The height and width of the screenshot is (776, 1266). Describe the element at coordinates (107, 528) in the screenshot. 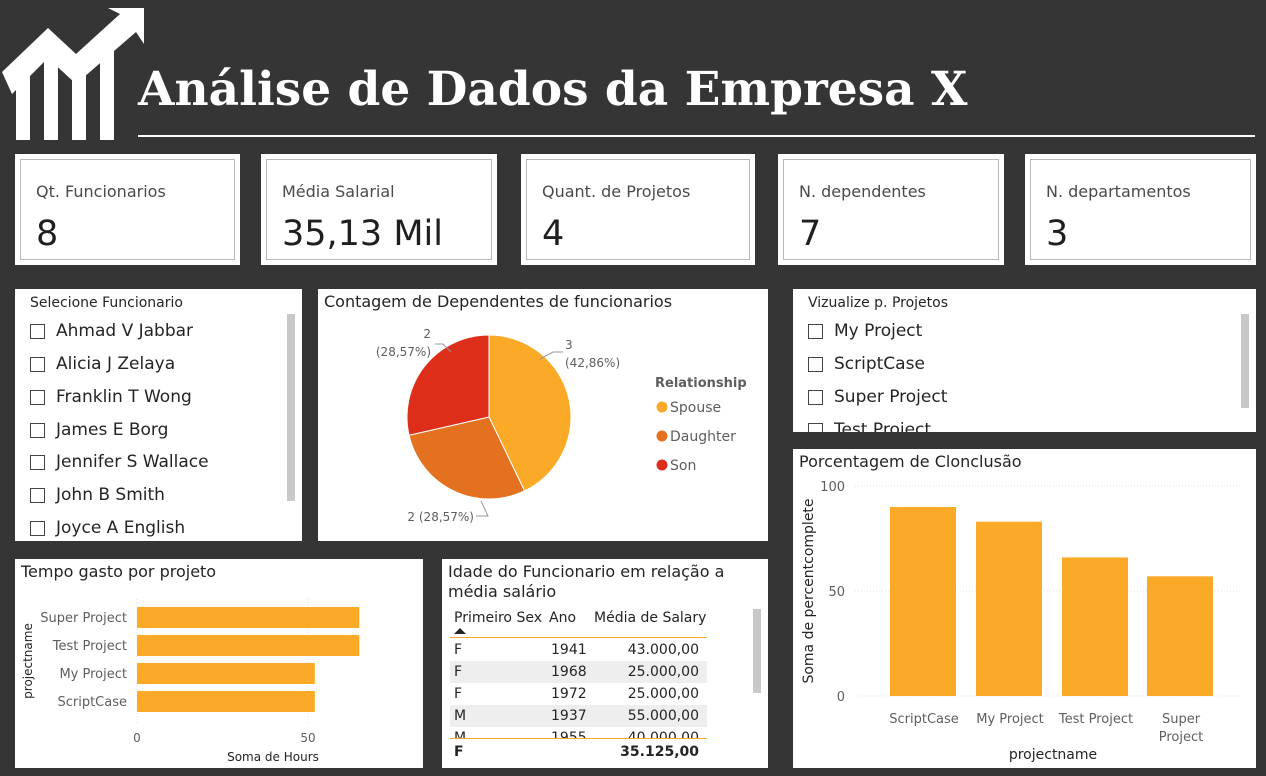

I see `slicer-item-employee: Joyce A English` at that location.